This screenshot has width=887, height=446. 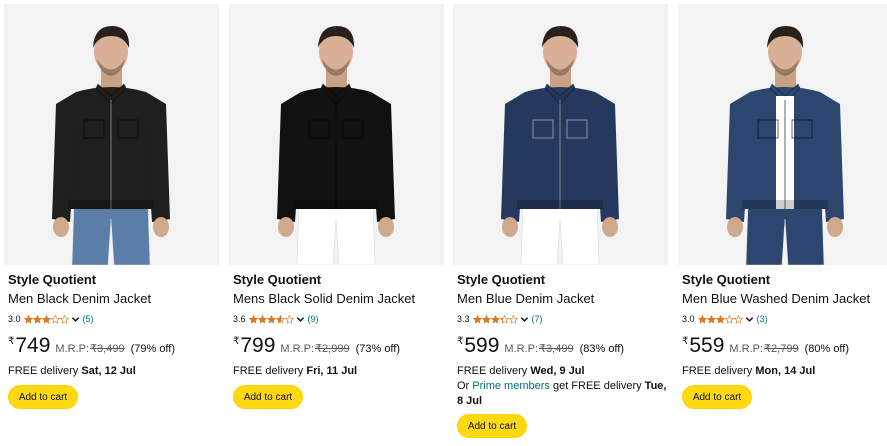 What do you see at coordinates (776, 298) in the screenshot?
I see `product-title: Men Blue Washed Denim Jacket` at bounding box center [776, 298].